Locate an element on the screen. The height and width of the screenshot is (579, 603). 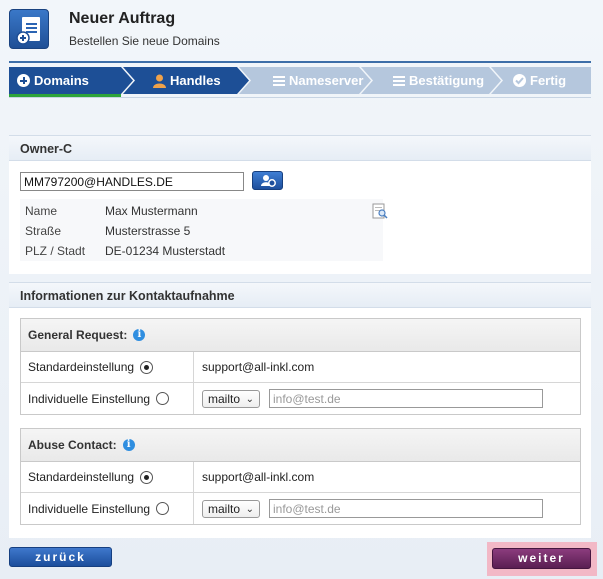
owner-street-value: Musterstrasse 5 is located at coordinates (148, 231).